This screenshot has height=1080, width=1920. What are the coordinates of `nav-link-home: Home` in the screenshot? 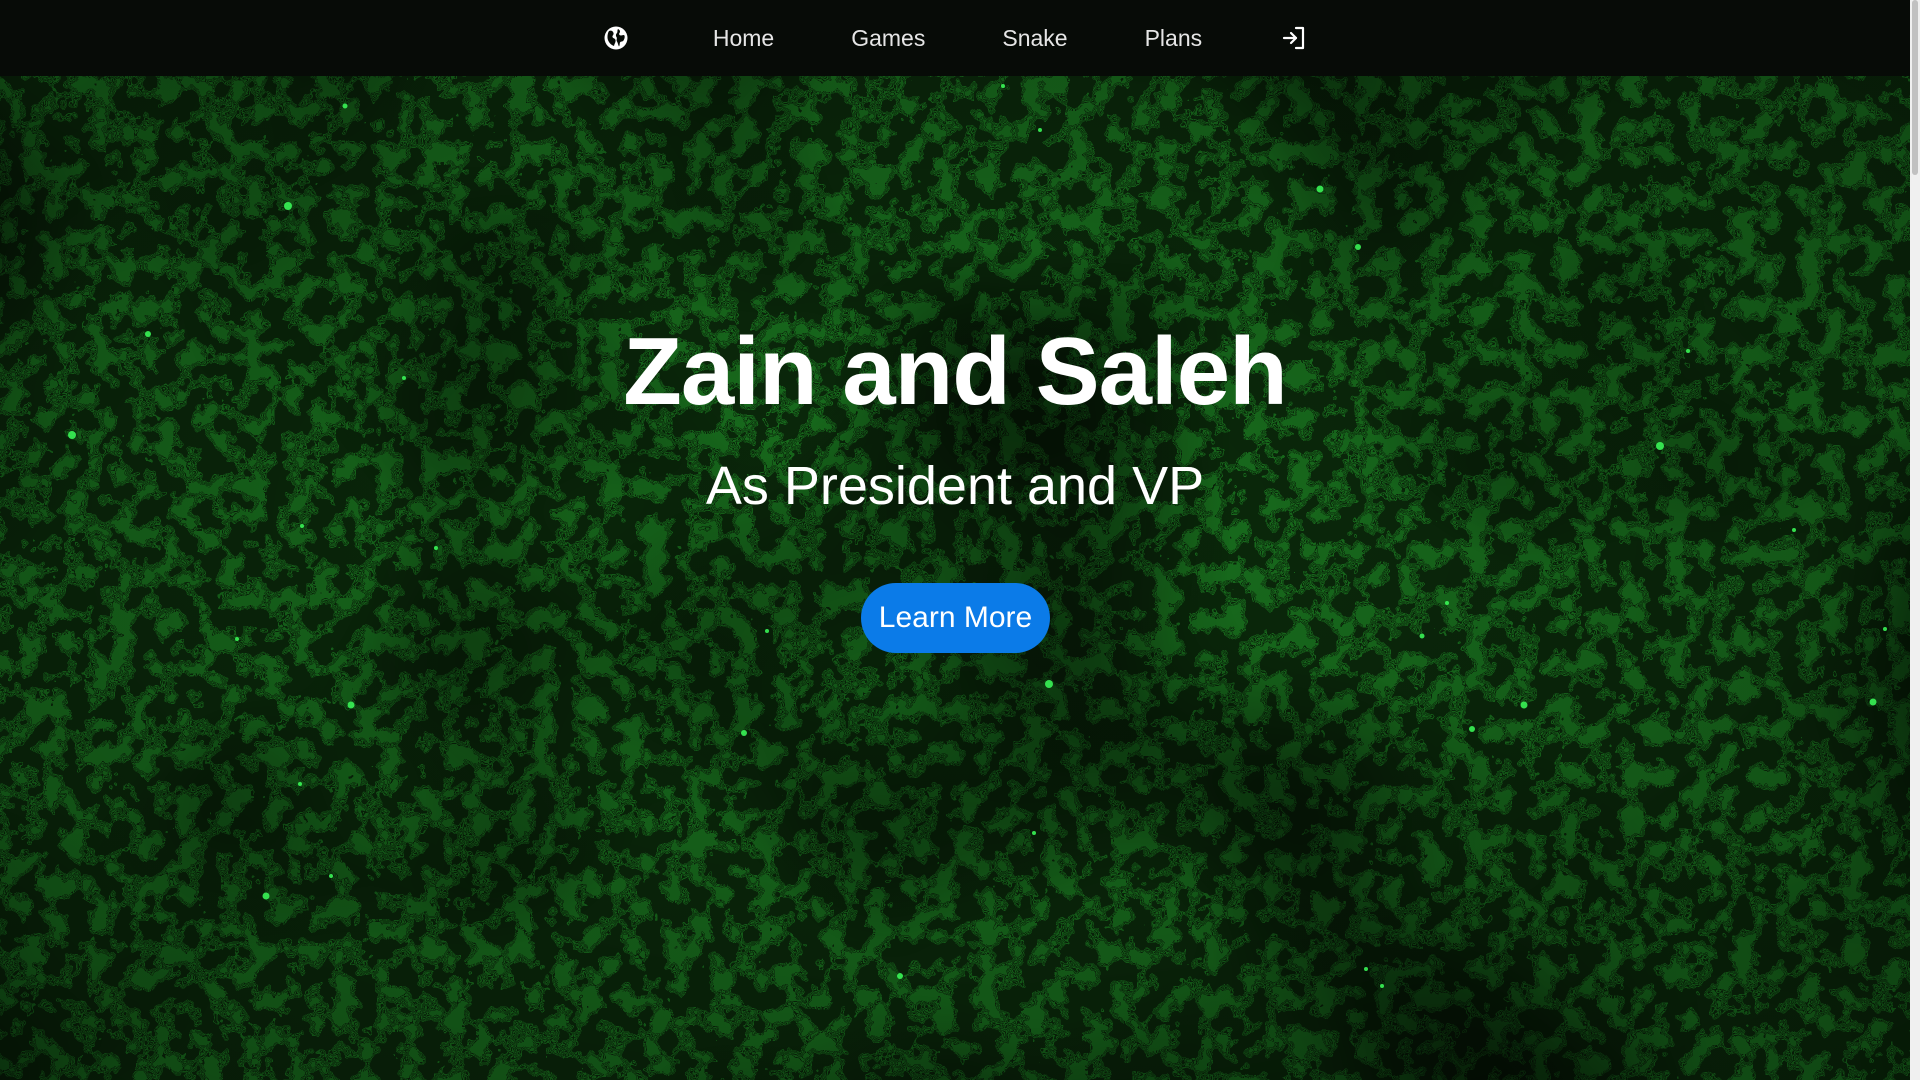 It's located at (743, 38).